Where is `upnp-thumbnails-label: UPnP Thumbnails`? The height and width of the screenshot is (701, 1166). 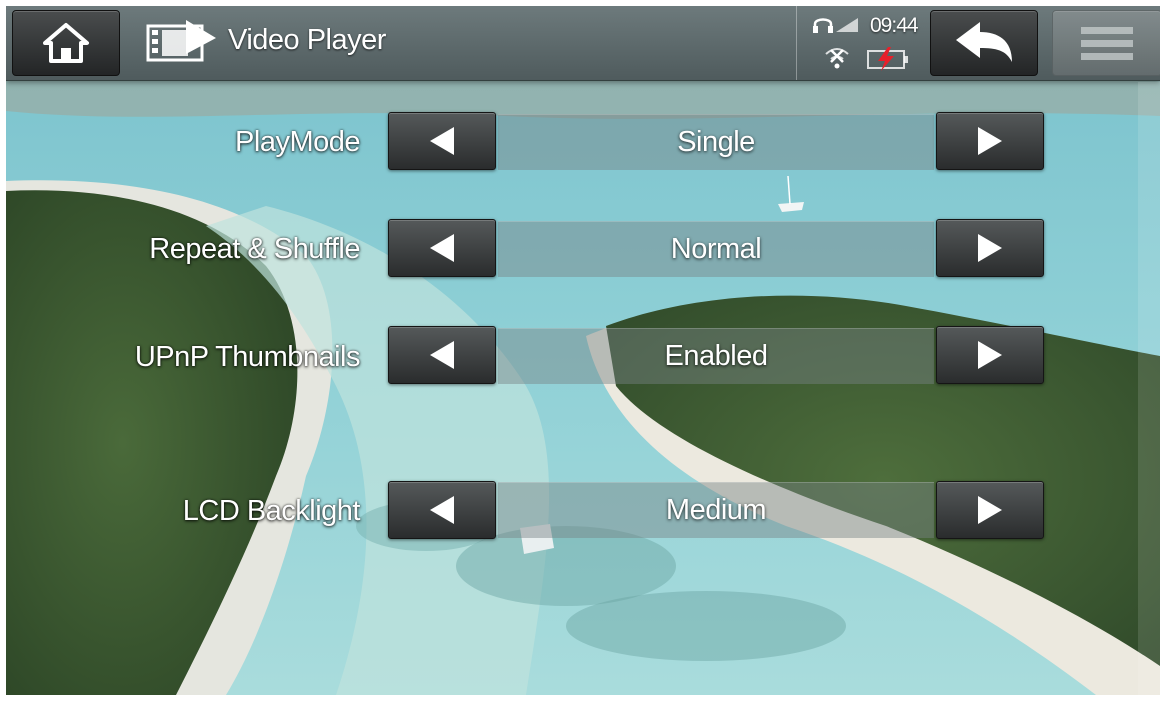
upnp-thumbnails-label: UPnP Thumbnails is located at coordinates (247, 357).